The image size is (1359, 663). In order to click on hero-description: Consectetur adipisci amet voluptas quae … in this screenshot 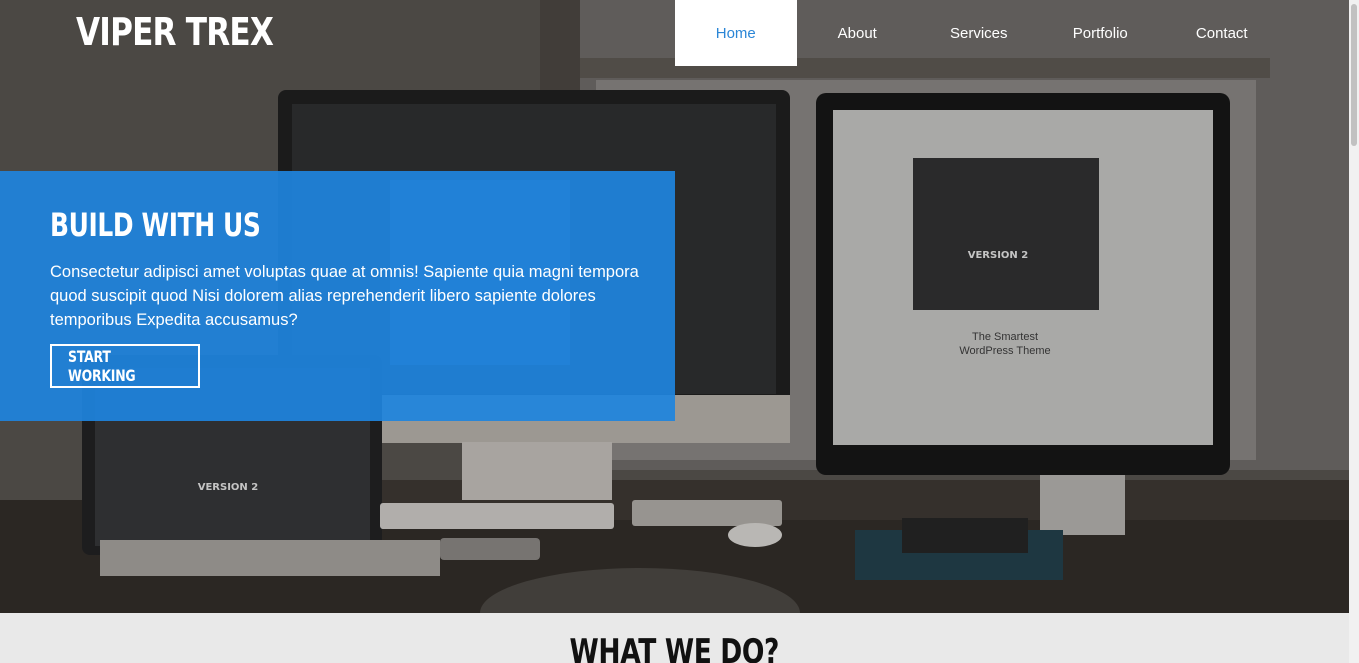, I will do `click(344, 296)`.